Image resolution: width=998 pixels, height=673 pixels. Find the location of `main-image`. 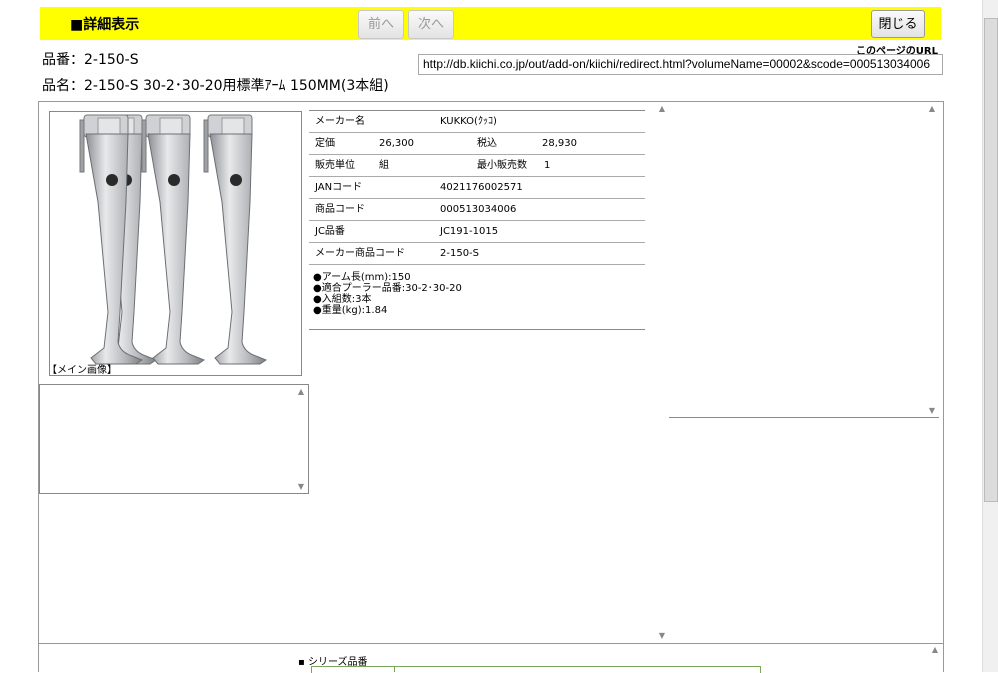

main-image is located at coordinates (175, 243).